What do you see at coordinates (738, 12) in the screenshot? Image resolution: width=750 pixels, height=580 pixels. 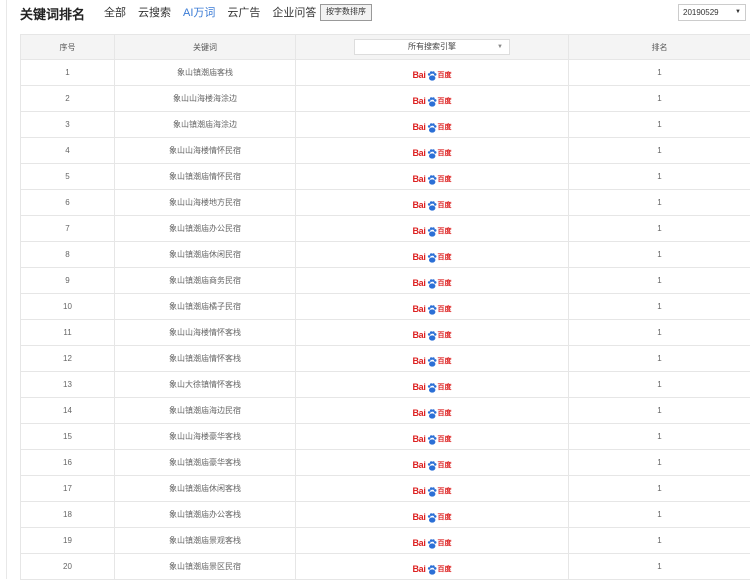 I see `chevron-down-icon: ▼` at bounding box center [738, 12].